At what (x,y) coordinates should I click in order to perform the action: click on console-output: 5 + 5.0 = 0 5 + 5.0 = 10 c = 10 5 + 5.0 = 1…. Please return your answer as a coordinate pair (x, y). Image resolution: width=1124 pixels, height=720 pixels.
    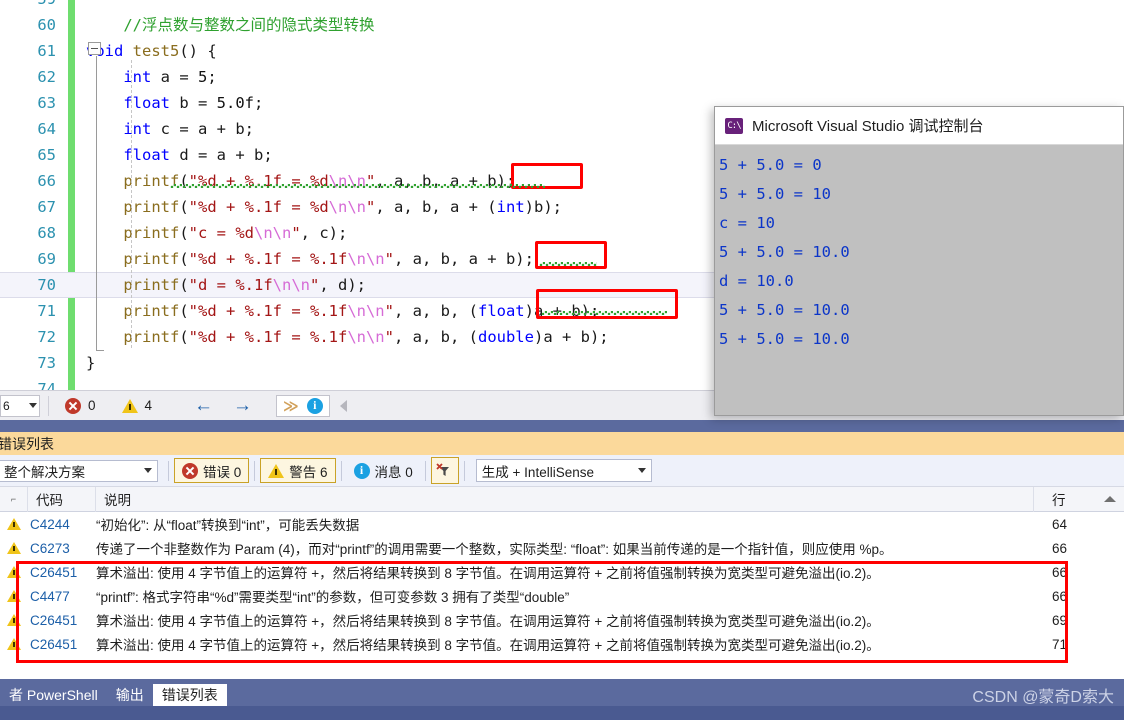
    Looking at the image, I should click on (919, 280).